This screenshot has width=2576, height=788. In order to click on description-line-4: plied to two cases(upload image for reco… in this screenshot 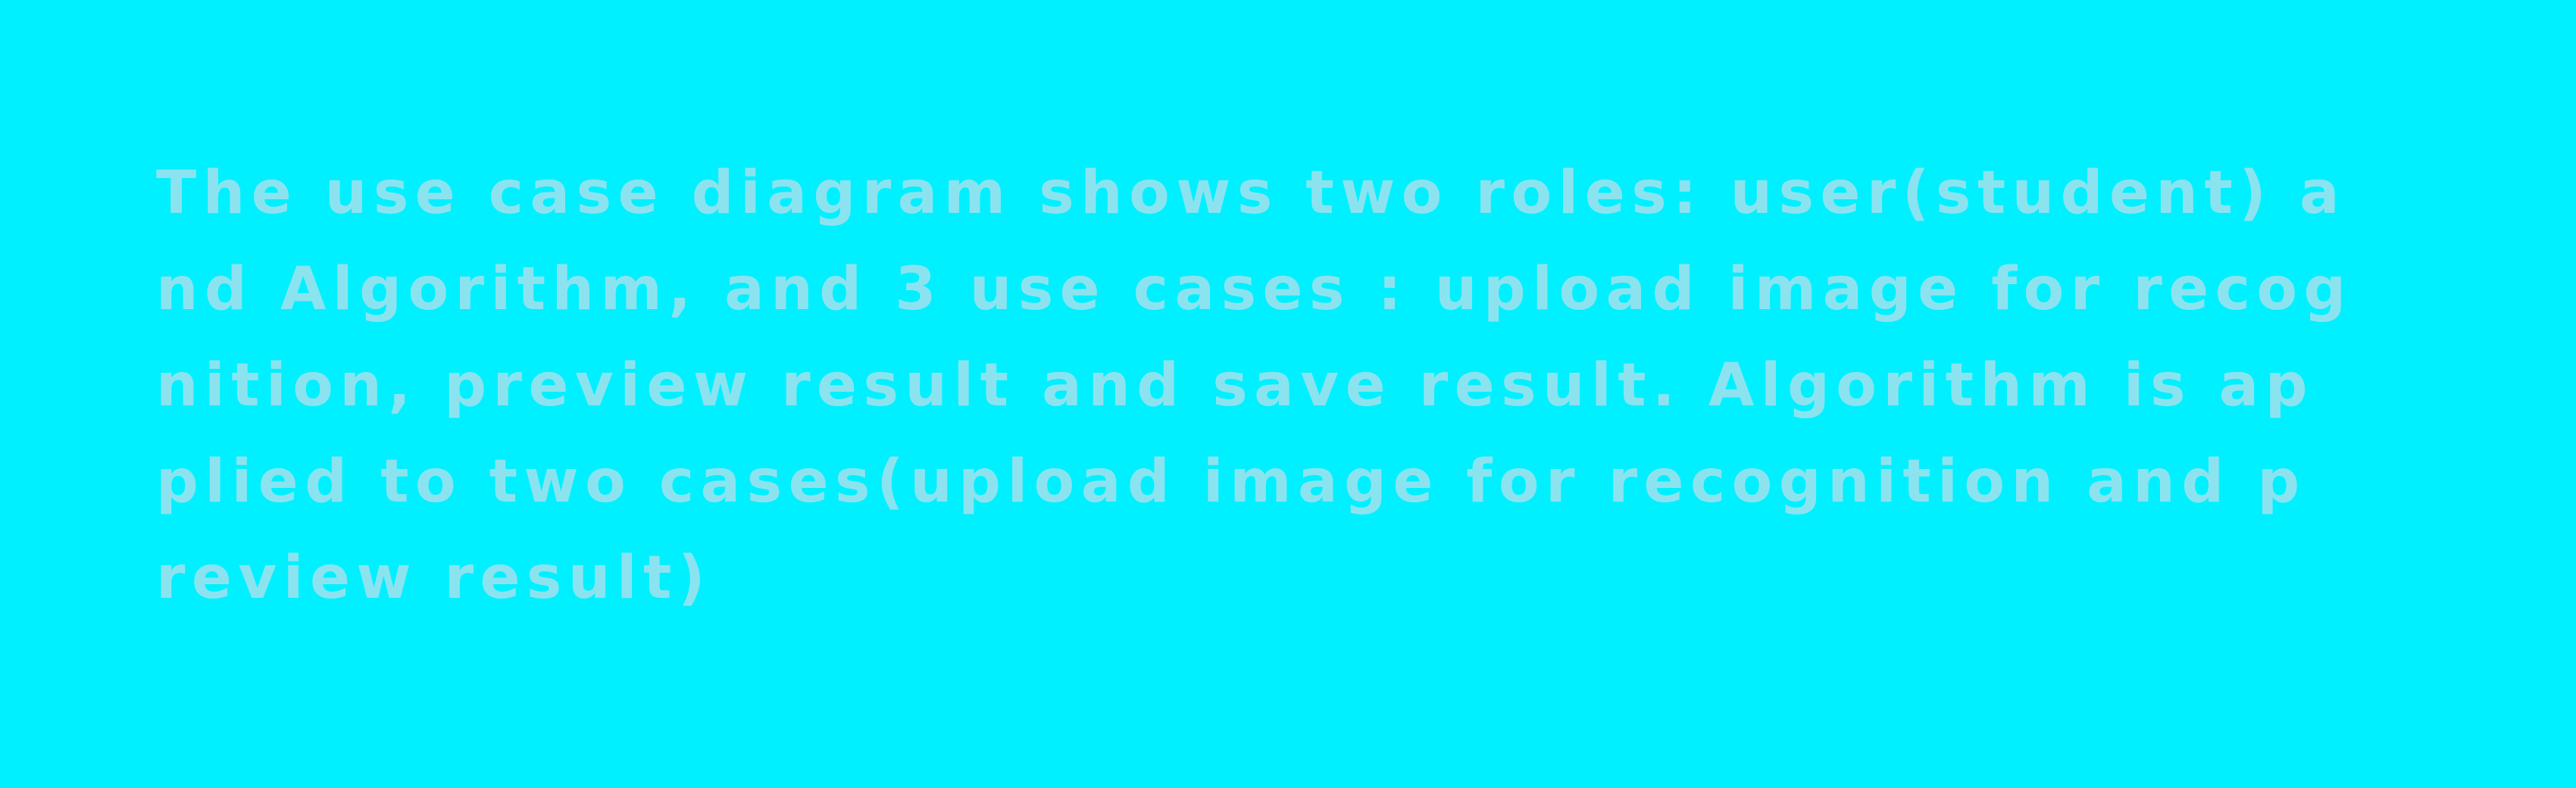, I will do `click(1231, 482)`.